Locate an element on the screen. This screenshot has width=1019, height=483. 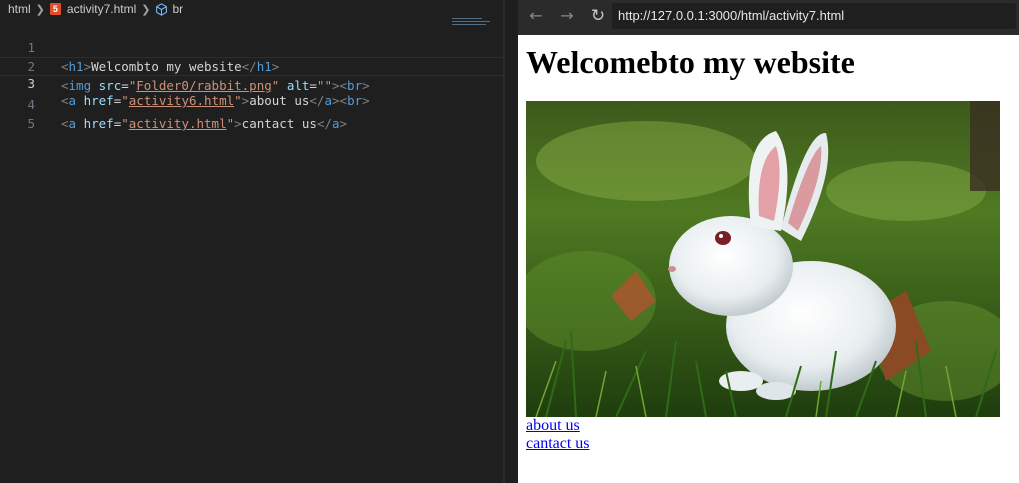
forward-arrow-icon: → is located at coordinates (567, 16).